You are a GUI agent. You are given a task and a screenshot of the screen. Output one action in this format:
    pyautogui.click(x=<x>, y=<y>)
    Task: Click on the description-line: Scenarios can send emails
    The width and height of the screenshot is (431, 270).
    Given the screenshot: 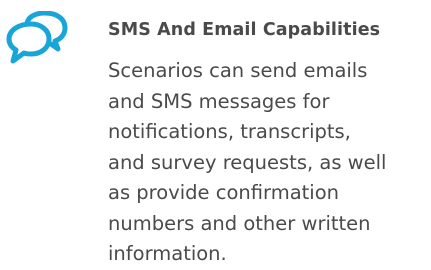 What is the action you would take?
    pyautogui.click(x=238, y=70)
    